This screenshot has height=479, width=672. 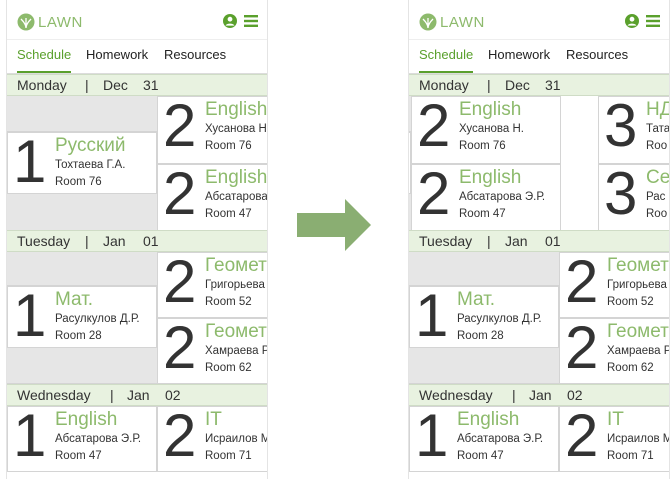 I want to click on lesson-teacher: Хамраева Р., so click(x=236, y=351).